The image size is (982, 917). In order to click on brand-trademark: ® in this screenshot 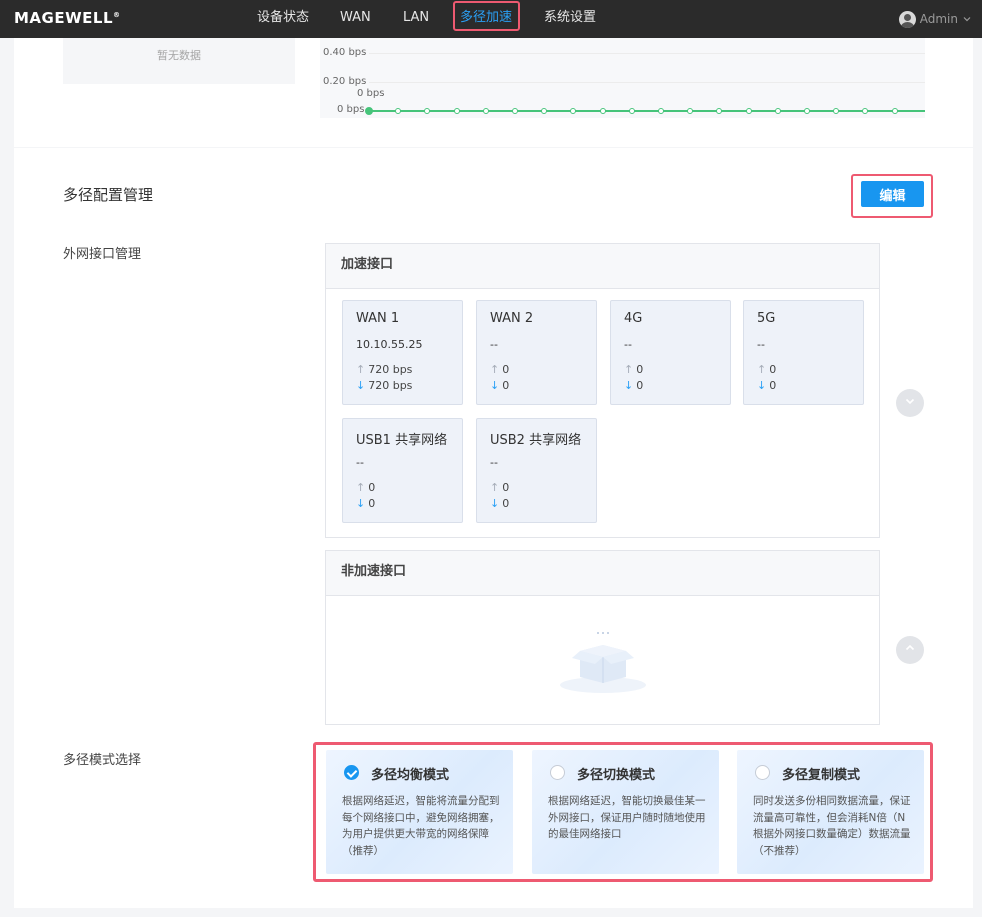, I will do `click(117, 15)`.